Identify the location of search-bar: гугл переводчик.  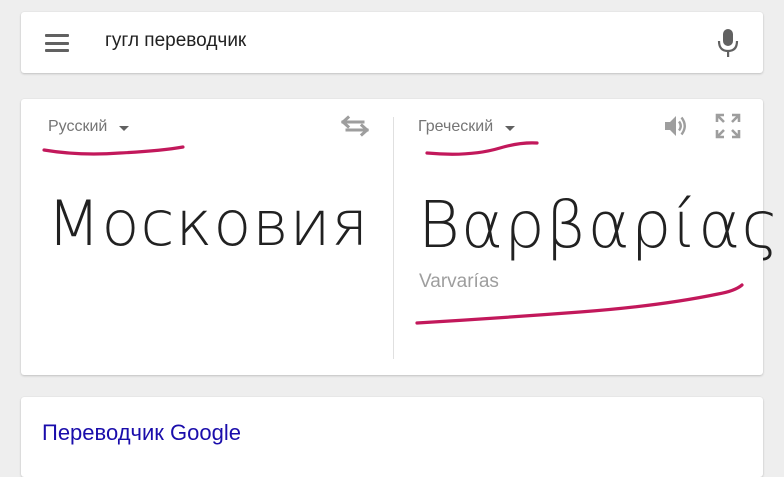
(392, 42).